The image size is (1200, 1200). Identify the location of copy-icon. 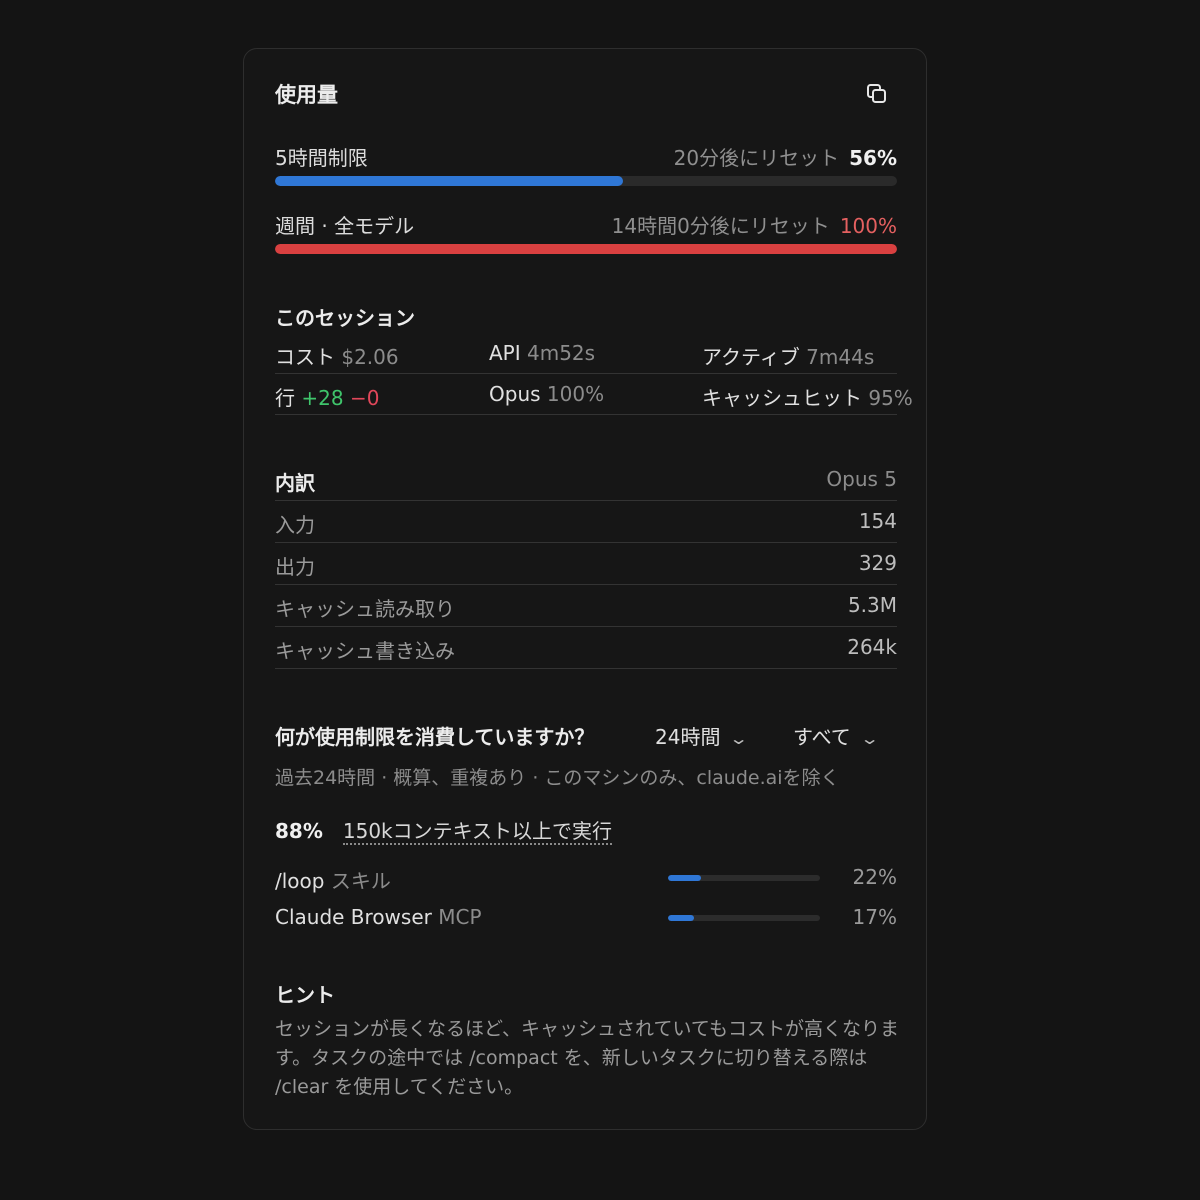
(876, 93).